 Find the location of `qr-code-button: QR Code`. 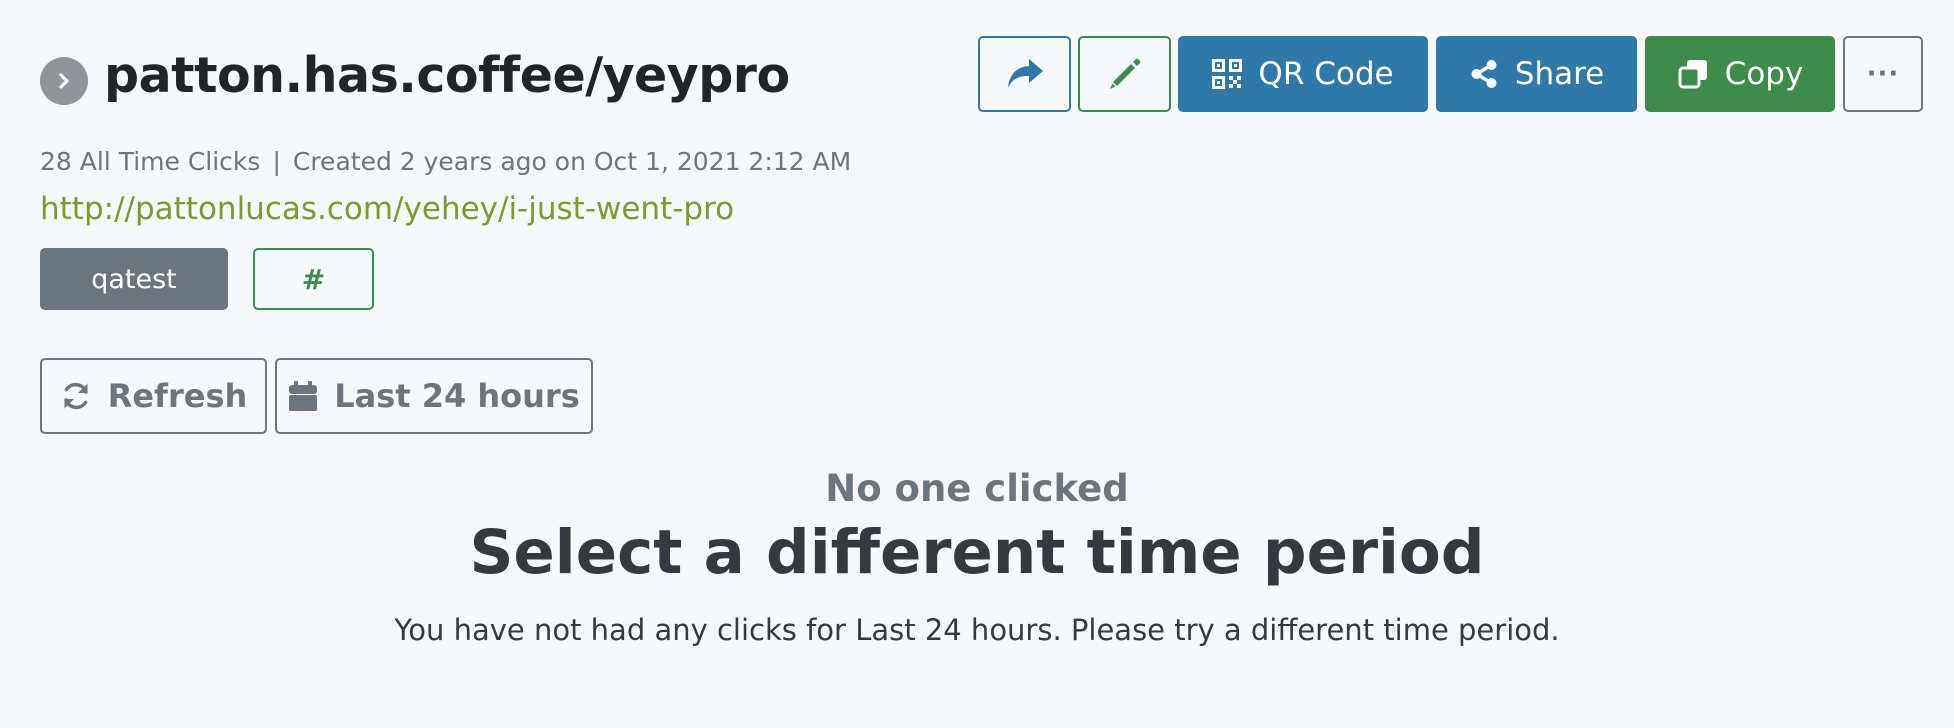

qr-code-button: QR Code is located at coordinates (1303, 74).